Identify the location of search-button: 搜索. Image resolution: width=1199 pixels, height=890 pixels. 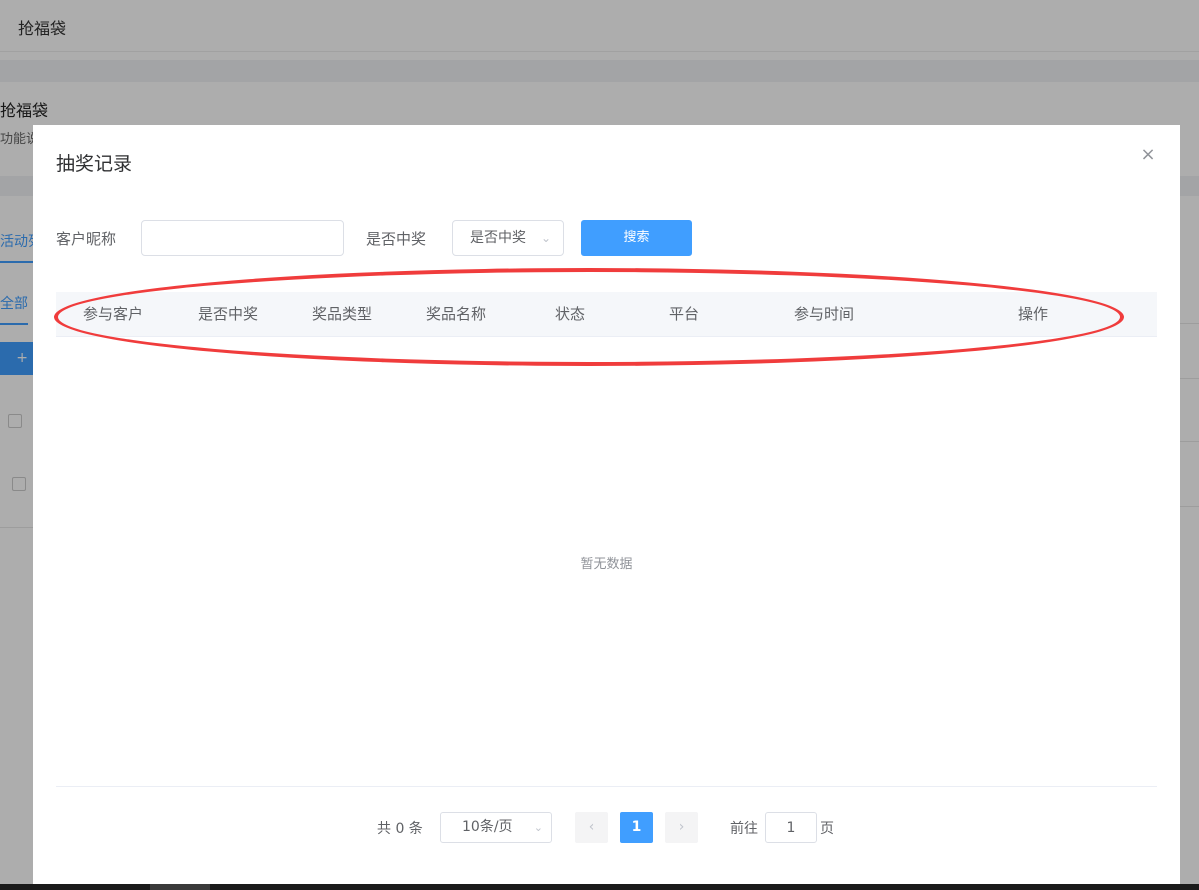
(636, 238).